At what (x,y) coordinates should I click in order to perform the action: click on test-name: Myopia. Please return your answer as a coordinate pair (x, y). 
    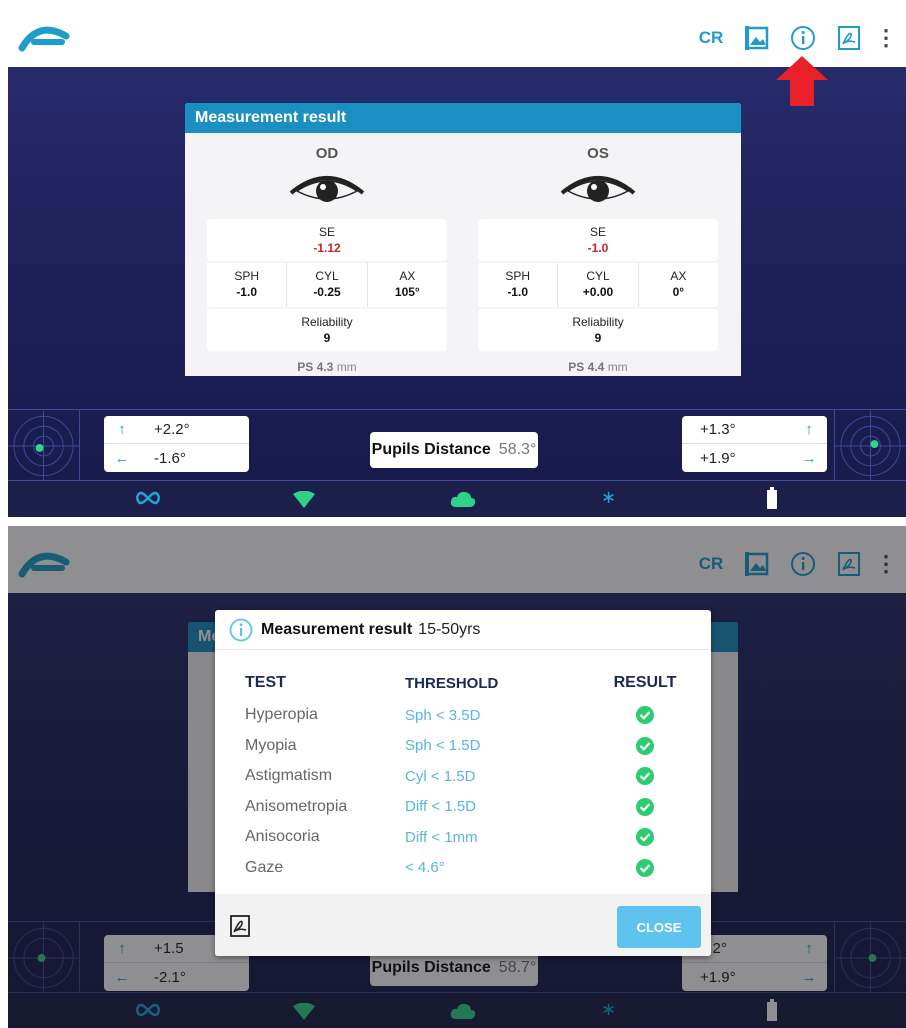
    Looking at the image, I should click on (271, 745).